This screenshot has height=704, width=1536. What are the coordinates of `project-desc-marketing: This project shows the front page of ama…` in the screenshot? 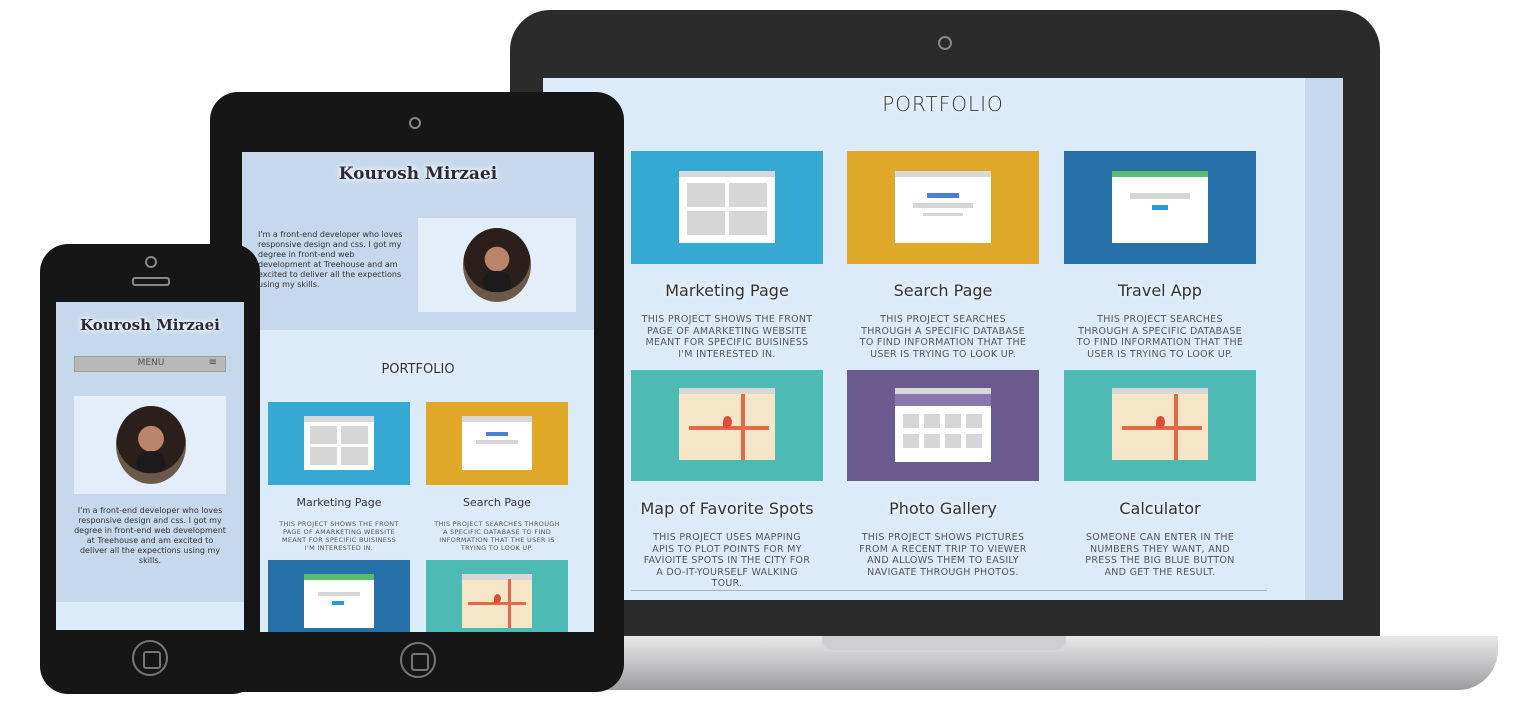 It's located at (727, 337).